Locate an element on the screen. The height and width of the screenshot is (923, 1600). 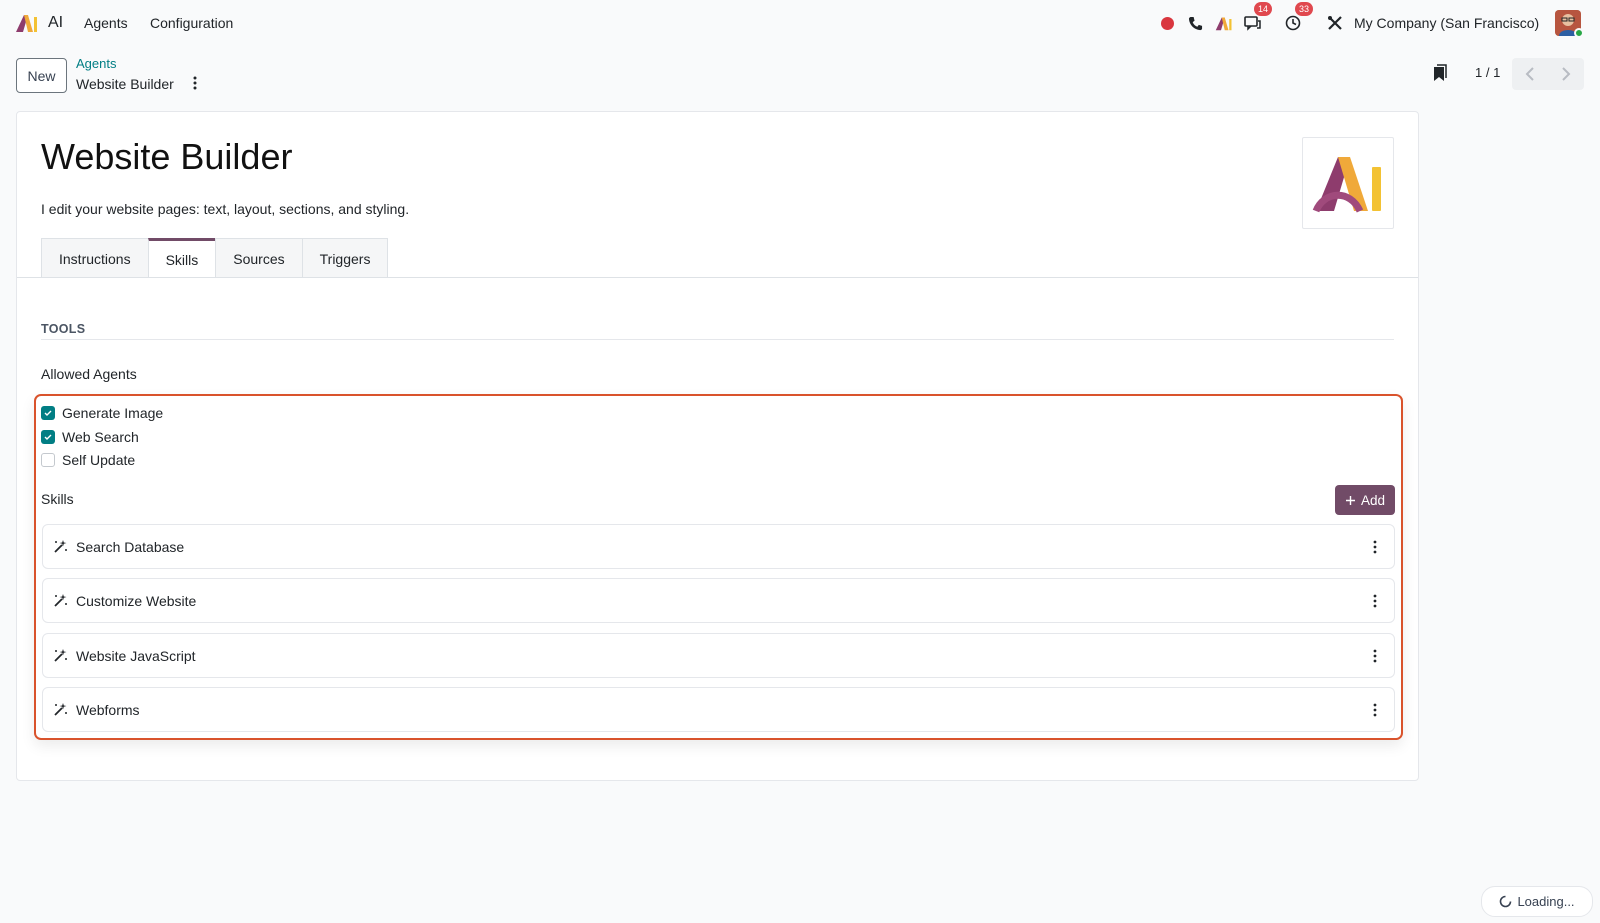
checkbox-label: Self Update is located at coordinates (99, 460).